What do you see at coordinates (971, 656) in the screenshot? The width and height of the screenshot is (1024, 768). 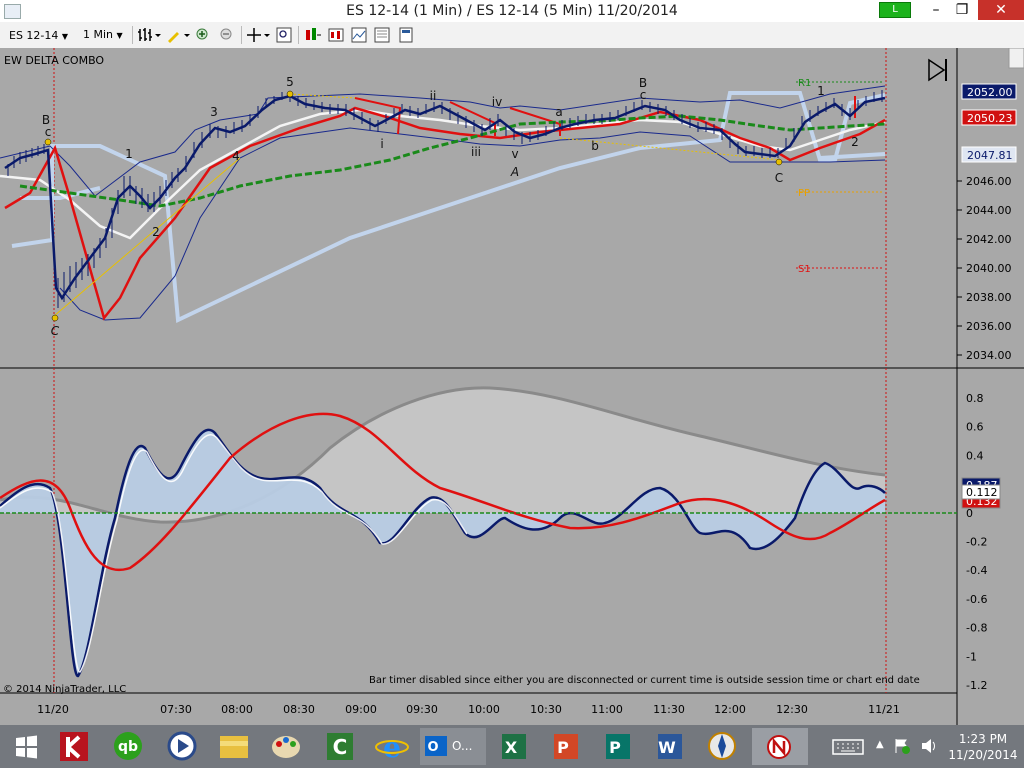 I see `oscillator-axis-label: -1` at bounding box center [971, 656].